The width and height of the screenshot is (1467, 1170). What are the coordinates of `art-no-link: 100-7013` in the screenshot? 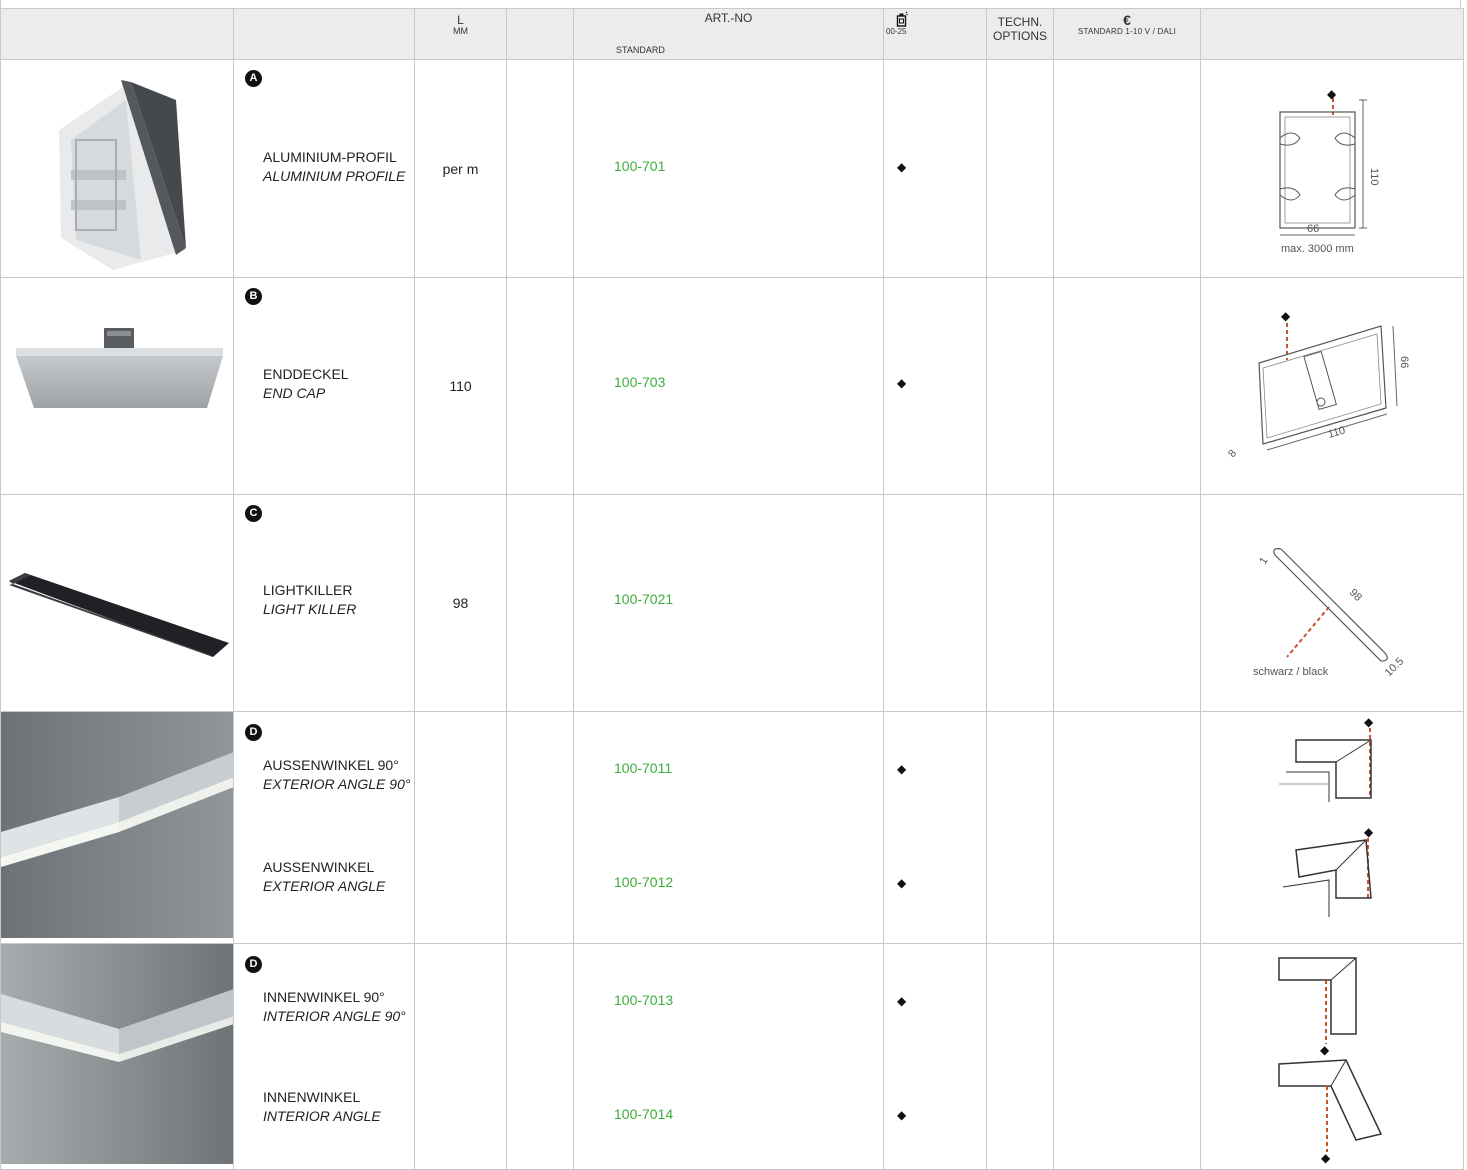 It's located at (643, 1000).